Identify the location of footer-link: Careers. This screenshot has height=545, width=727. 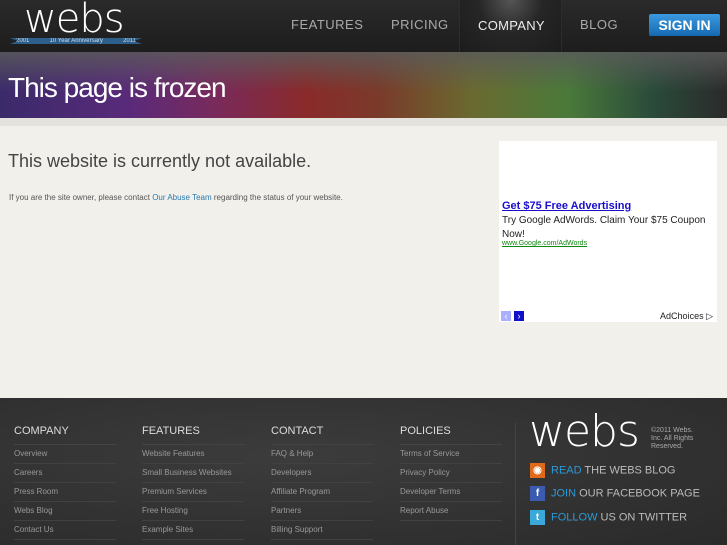
(65, 473).